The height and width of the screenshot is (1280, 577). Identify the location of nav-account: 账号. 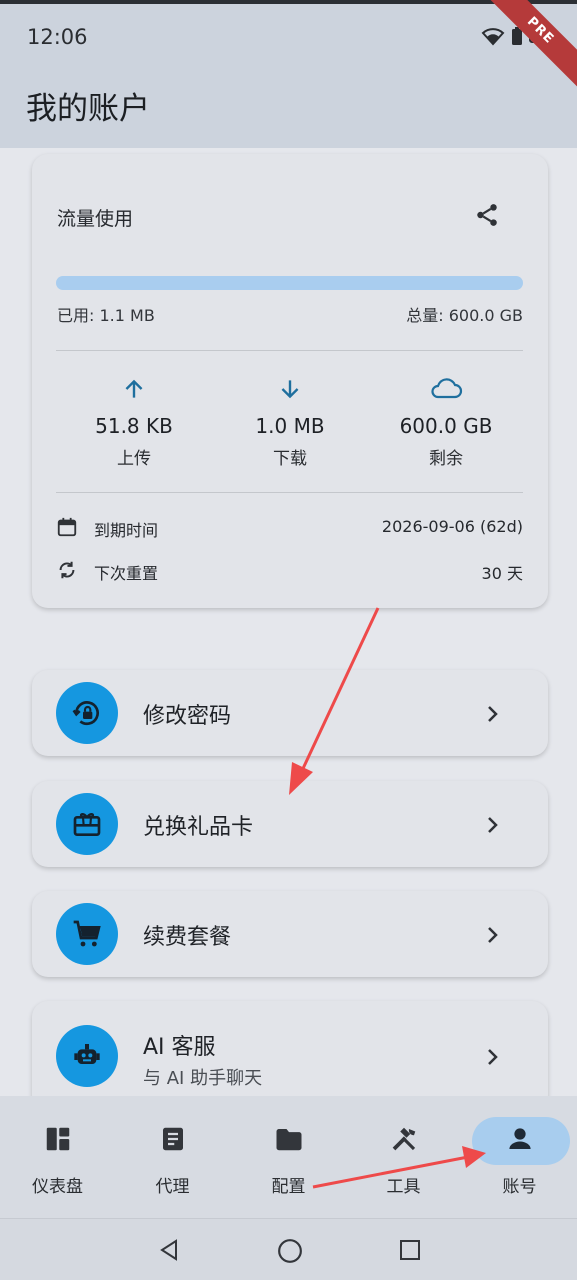
(519, 1157).